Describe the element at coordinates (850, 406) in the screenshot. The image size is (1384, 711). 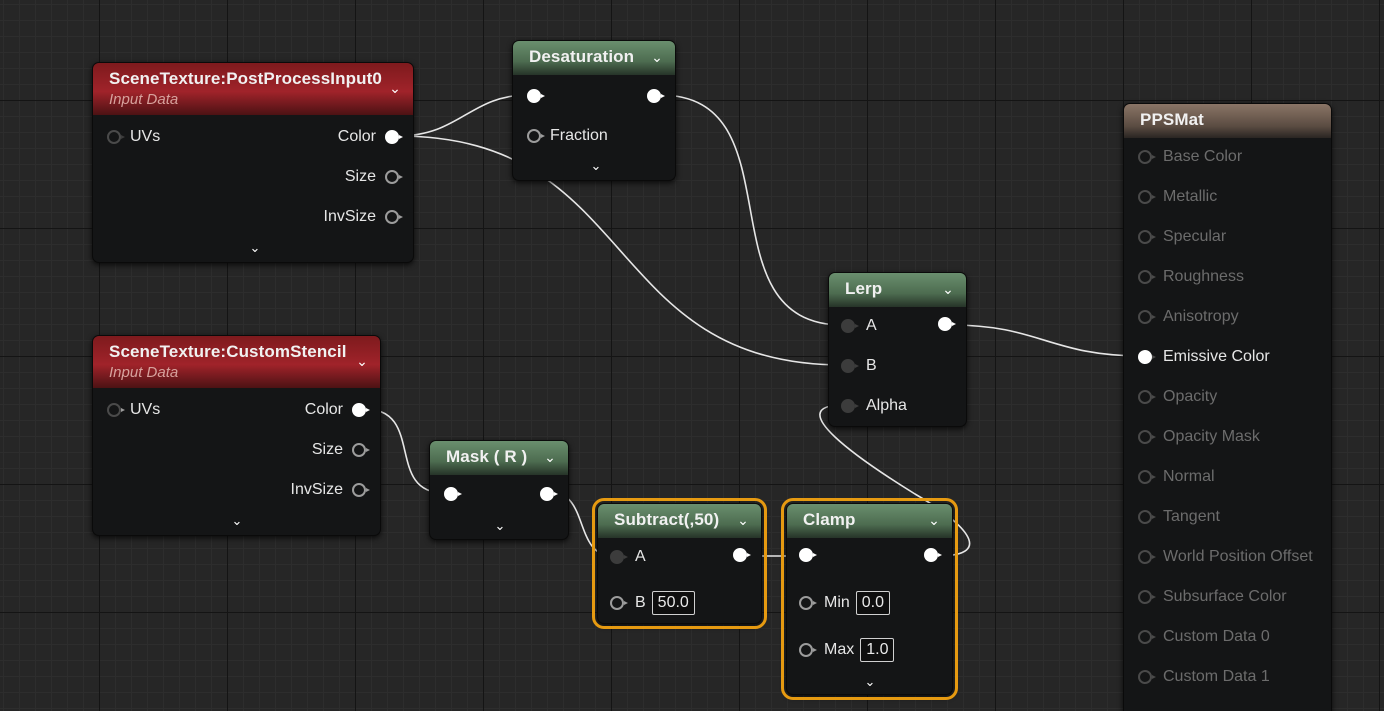
I see `input-pin-alpha` at that location.